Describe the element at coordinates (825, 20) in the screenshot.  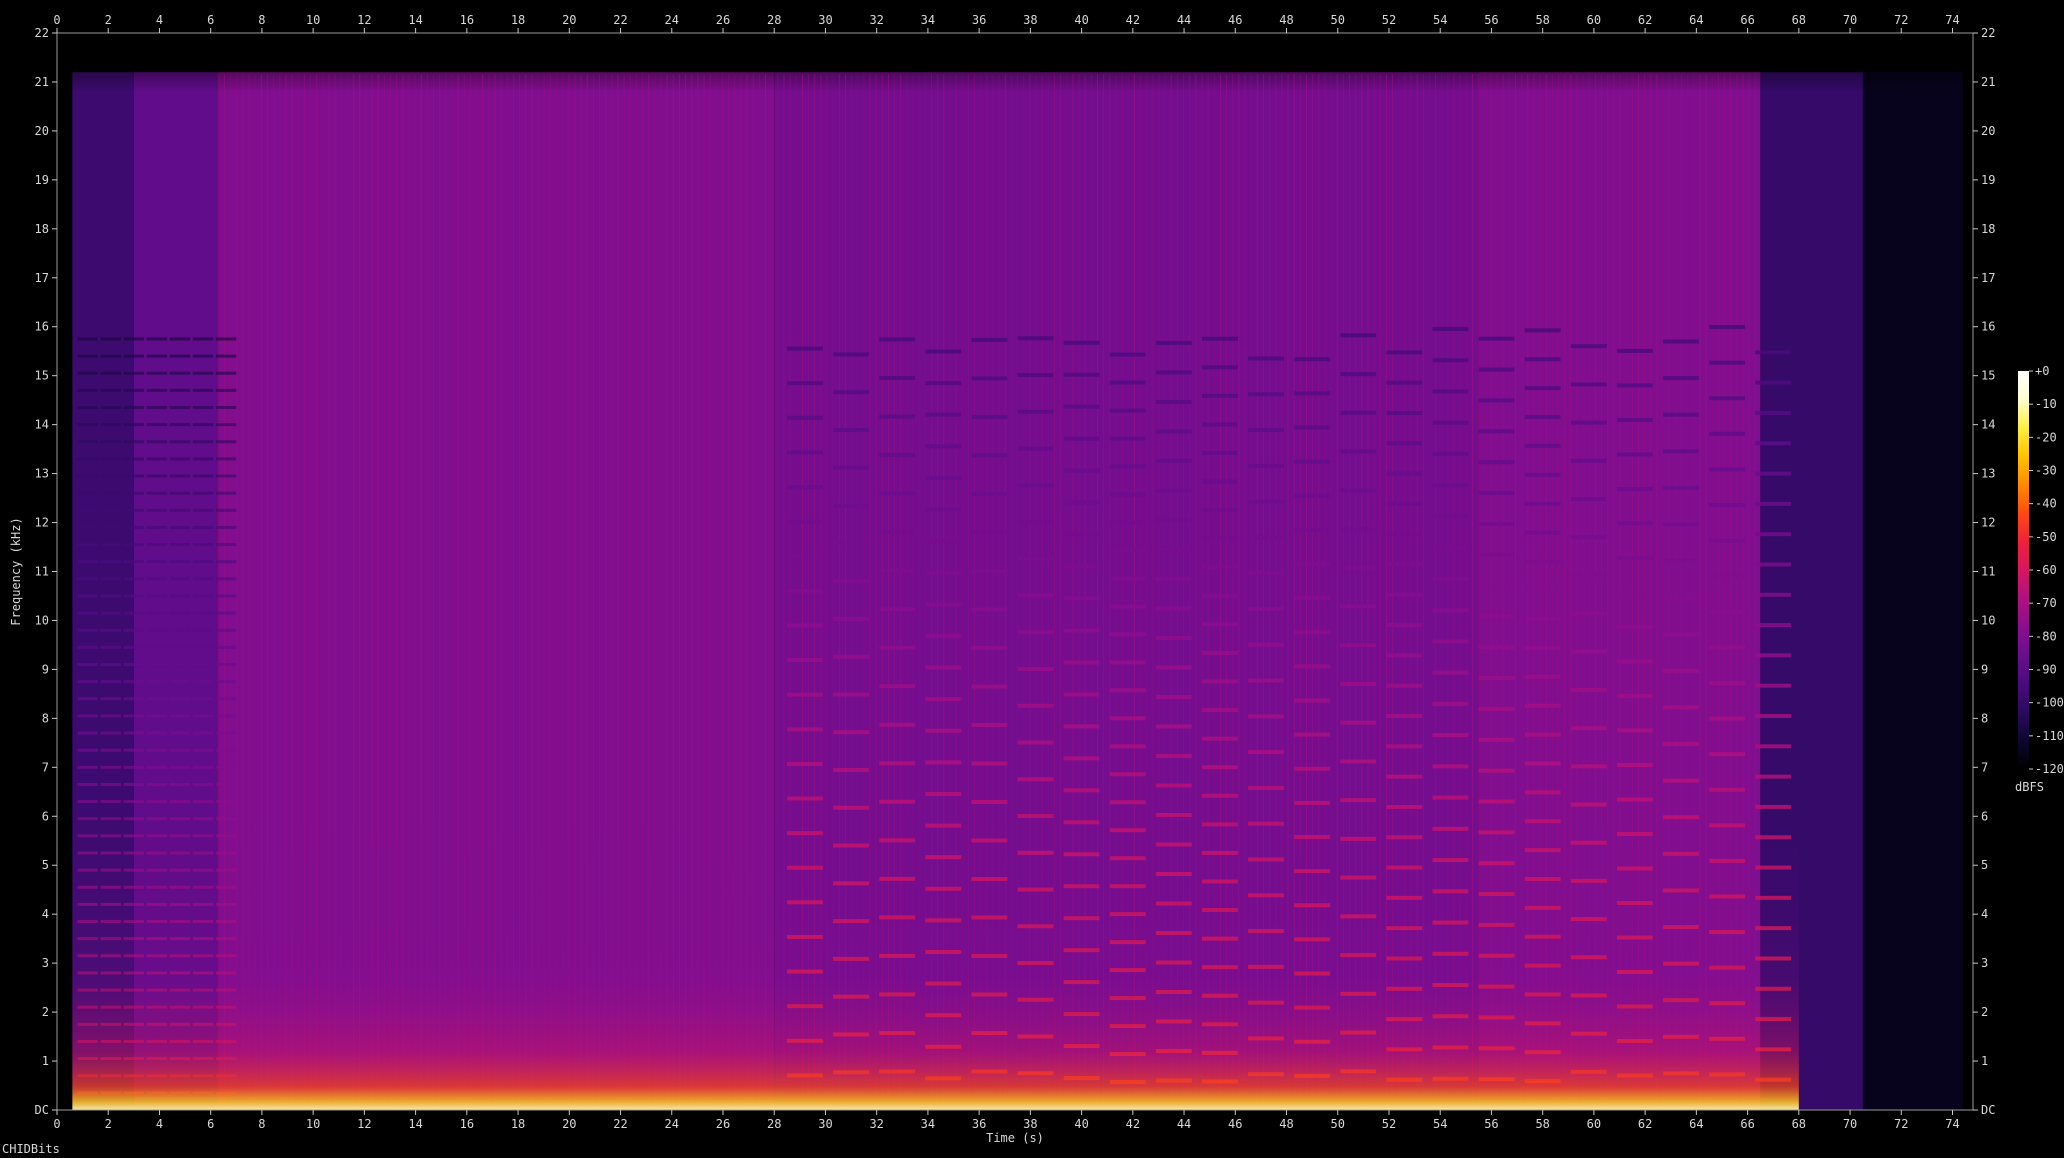
I see `x-tick-label: 30` at that location.